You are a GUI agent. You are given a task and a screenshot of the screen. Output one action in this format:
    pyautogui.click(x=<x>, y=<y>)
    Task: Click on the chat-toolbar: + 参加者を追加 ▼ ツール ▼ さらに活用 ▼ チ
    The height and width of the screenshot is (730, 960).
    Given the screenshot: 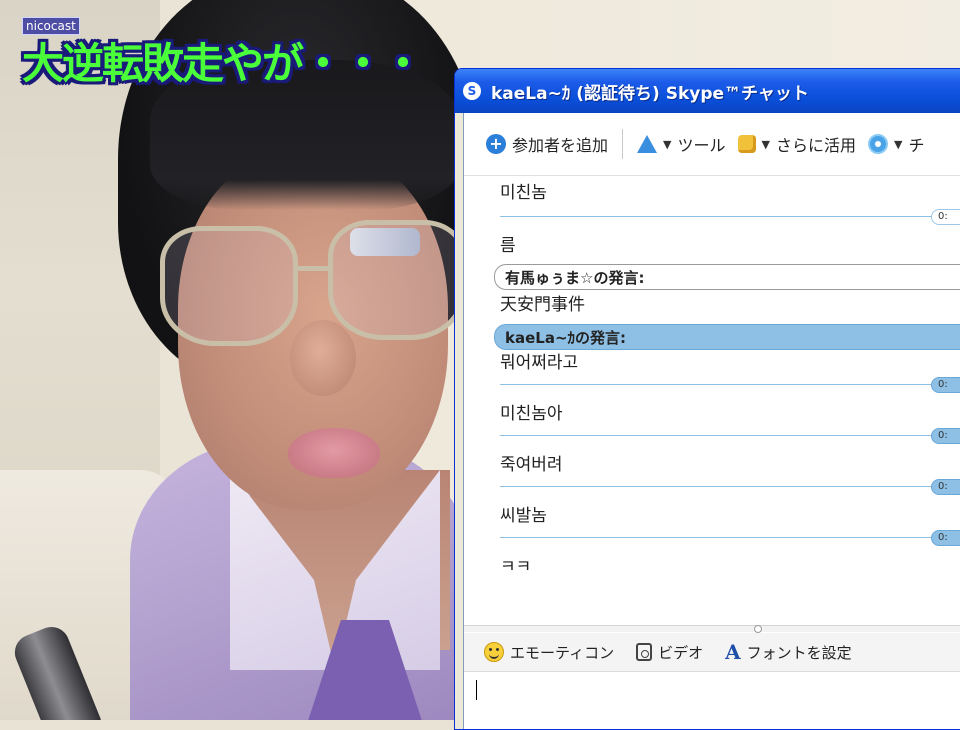 What is the action you would take?
    pyautogui.click(x=712, y=144)
    